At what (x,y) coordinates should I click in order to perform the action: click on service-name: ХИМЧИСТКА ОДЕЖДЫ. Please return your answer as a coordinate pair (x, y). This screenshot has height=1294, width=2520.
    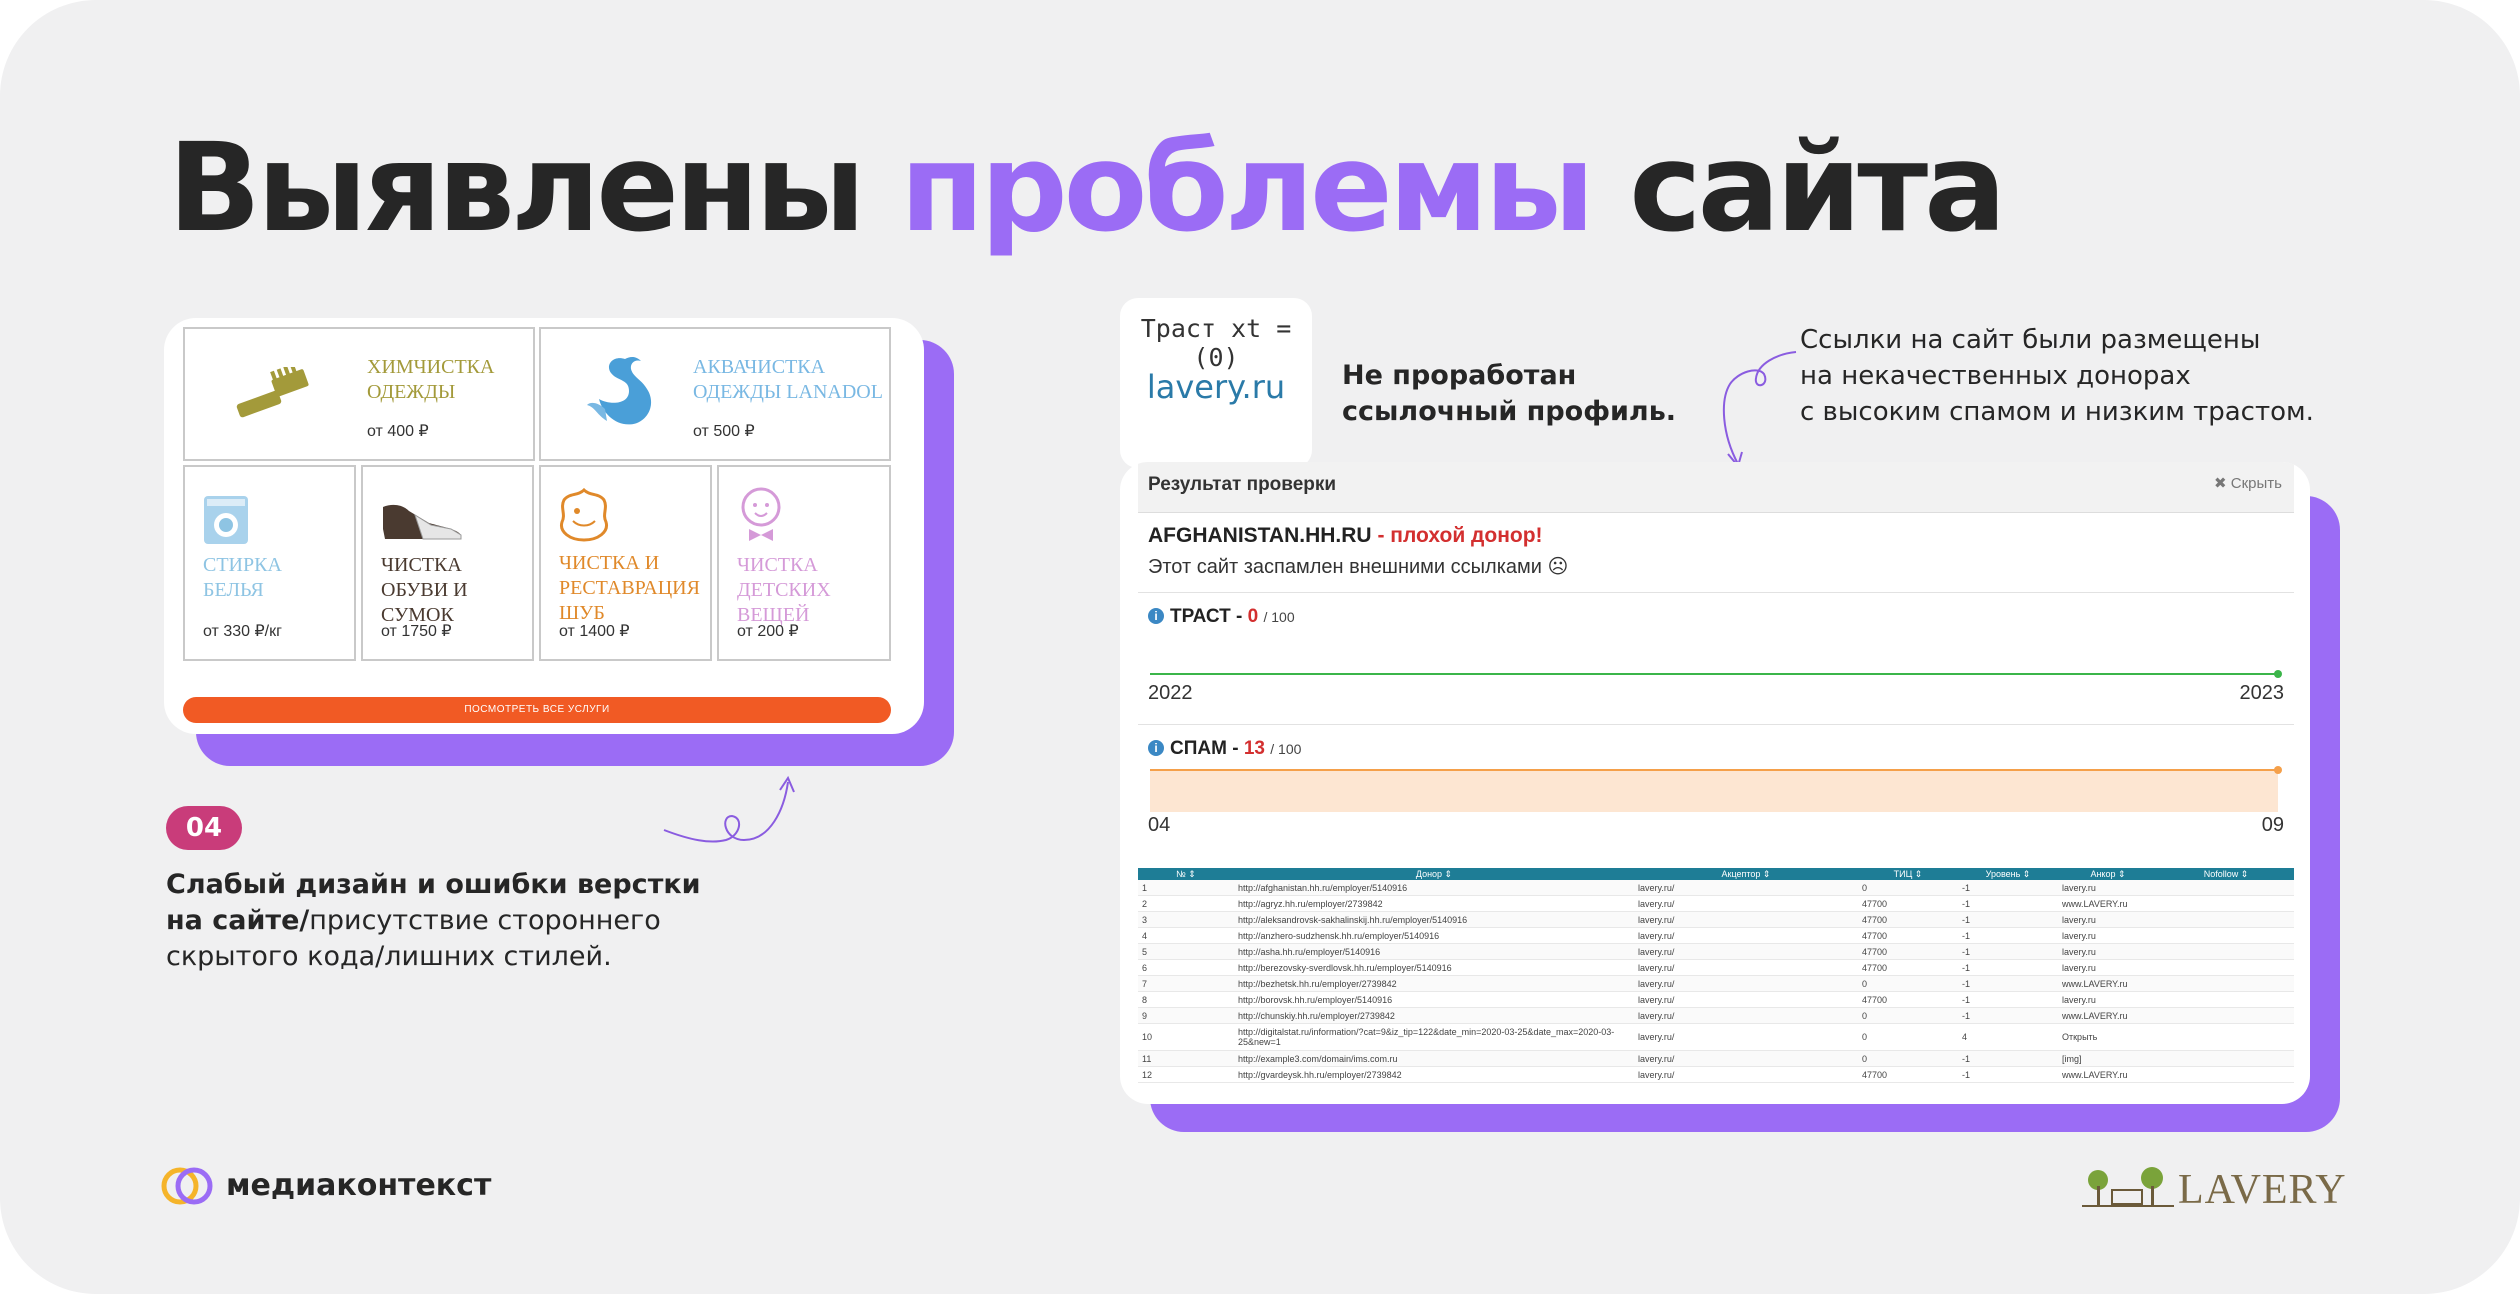
    Looking at the image, I should click on (431, 379).